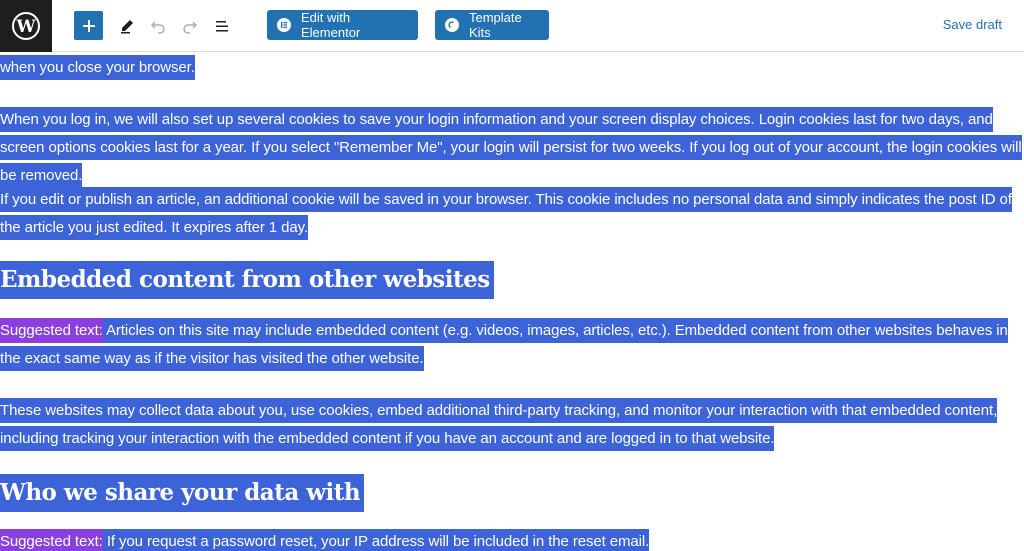  I want to click on save-draft-button: Save draft, so click(972, 24).